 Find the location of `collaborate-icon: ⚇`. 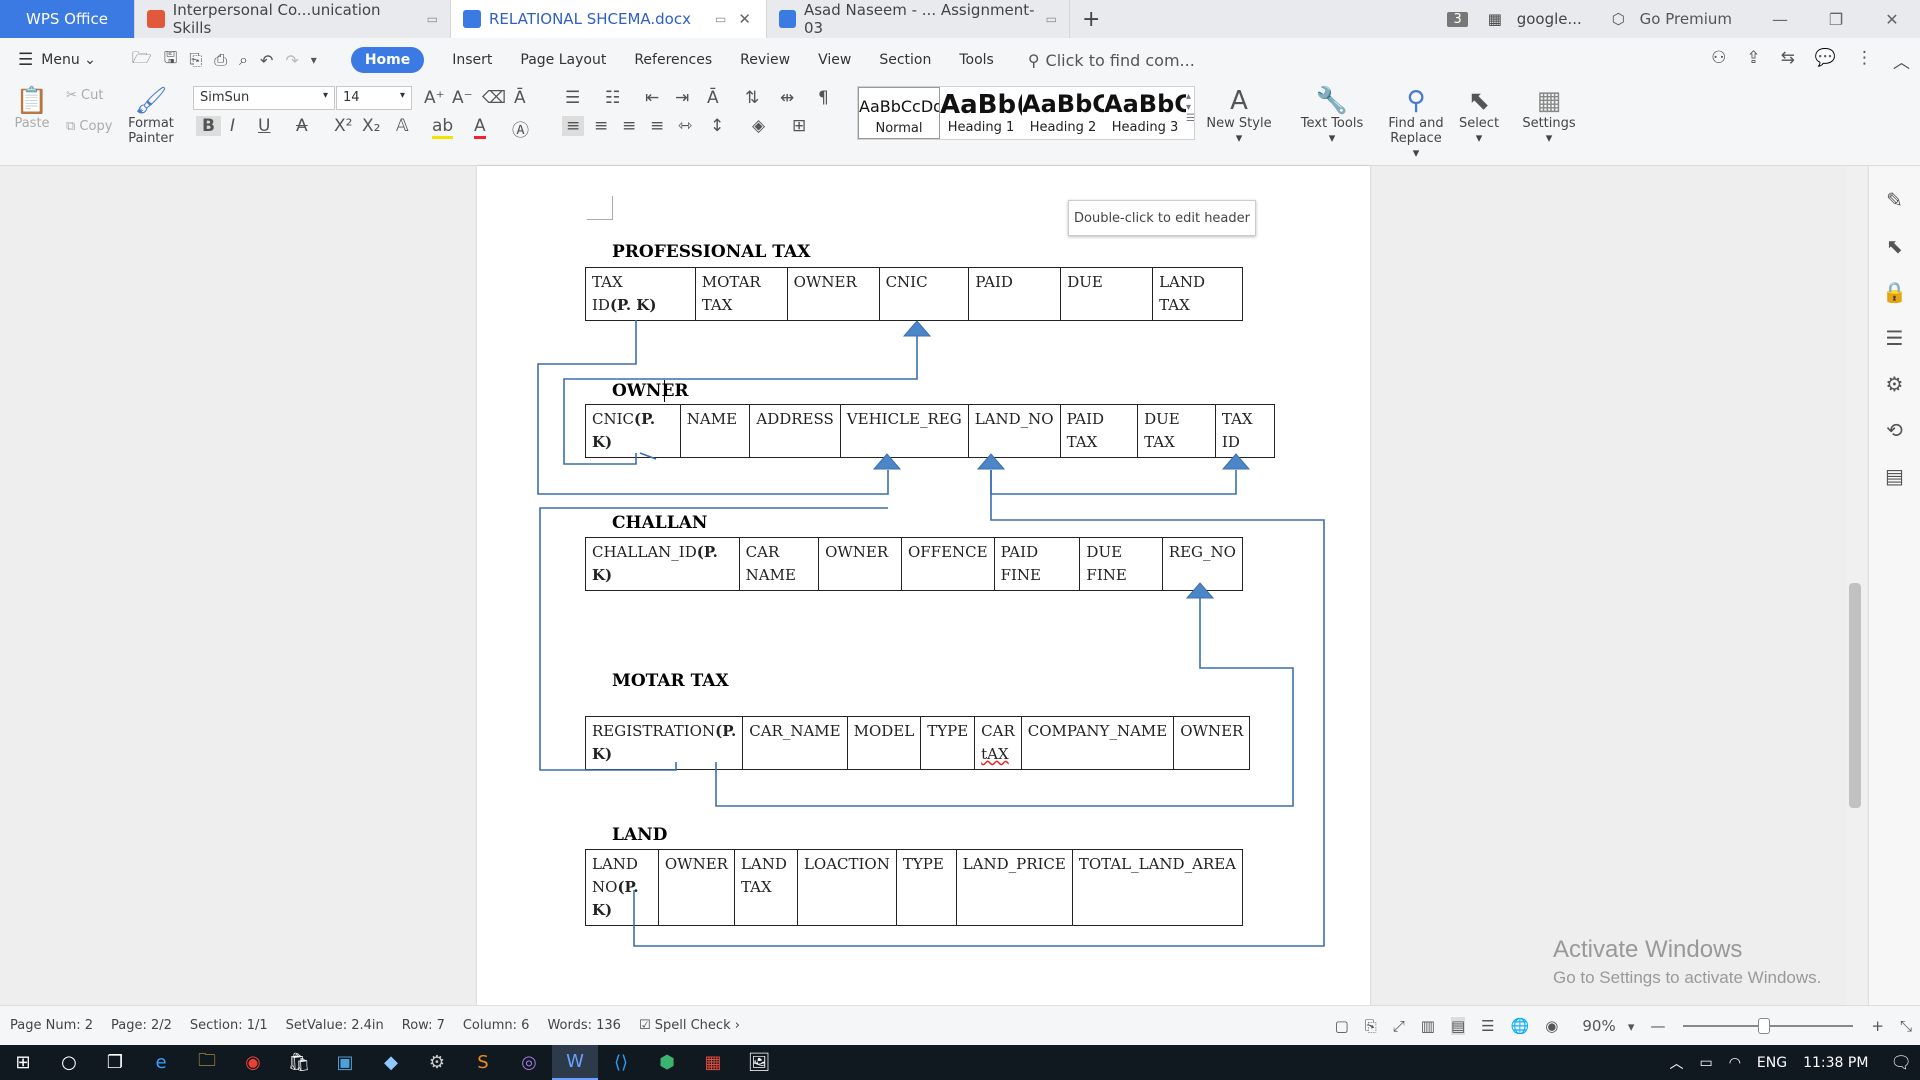

collaborate-icon: ⚇ is located at coordinates (1718, 60).